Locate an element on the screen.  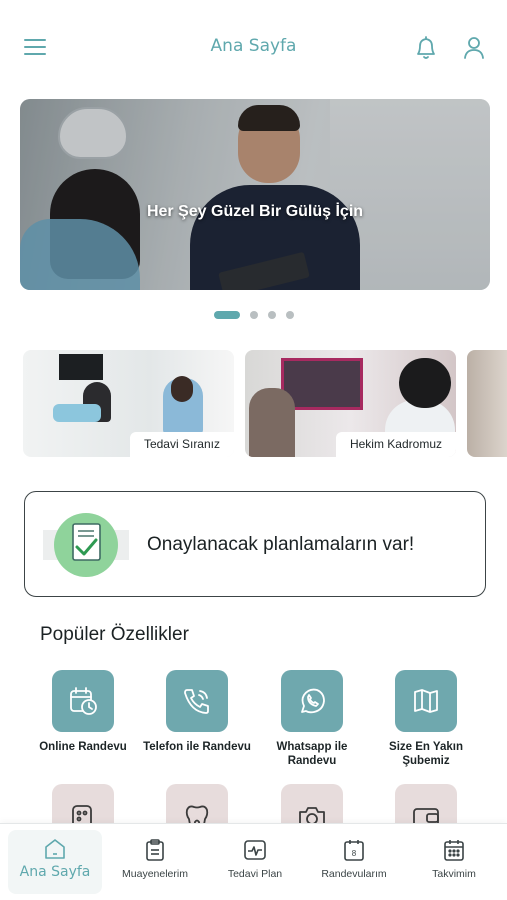
calendar-day-icon: 8 is located at coordinates (354, 850).